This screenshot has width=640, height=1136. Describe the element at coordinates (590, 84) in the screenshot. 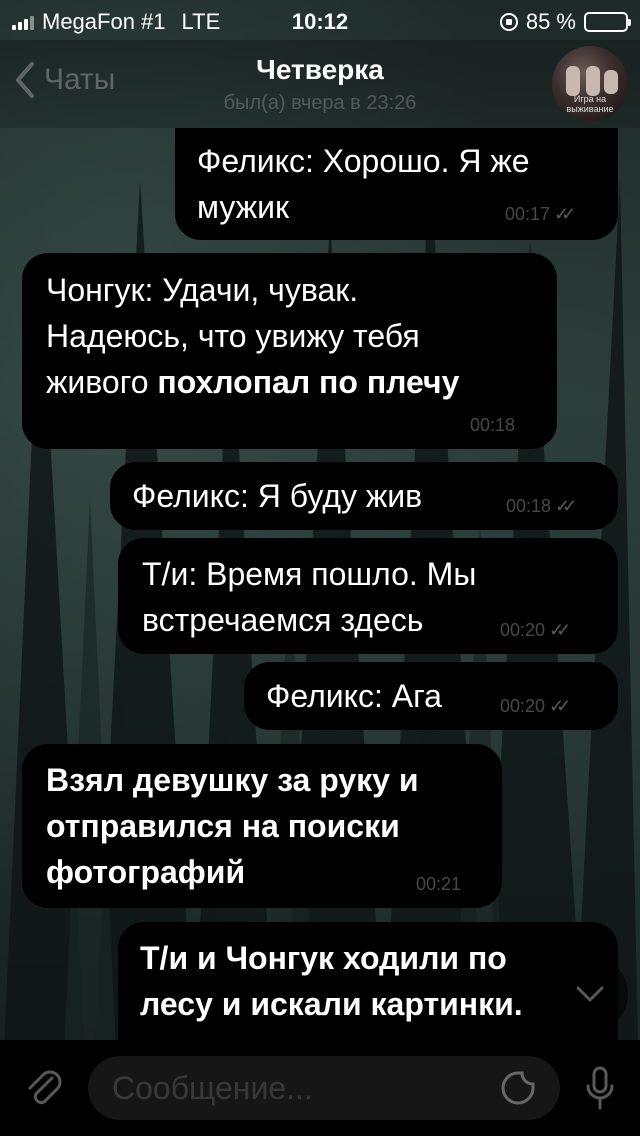

I see `avatar: Игра на выживание` at that location.